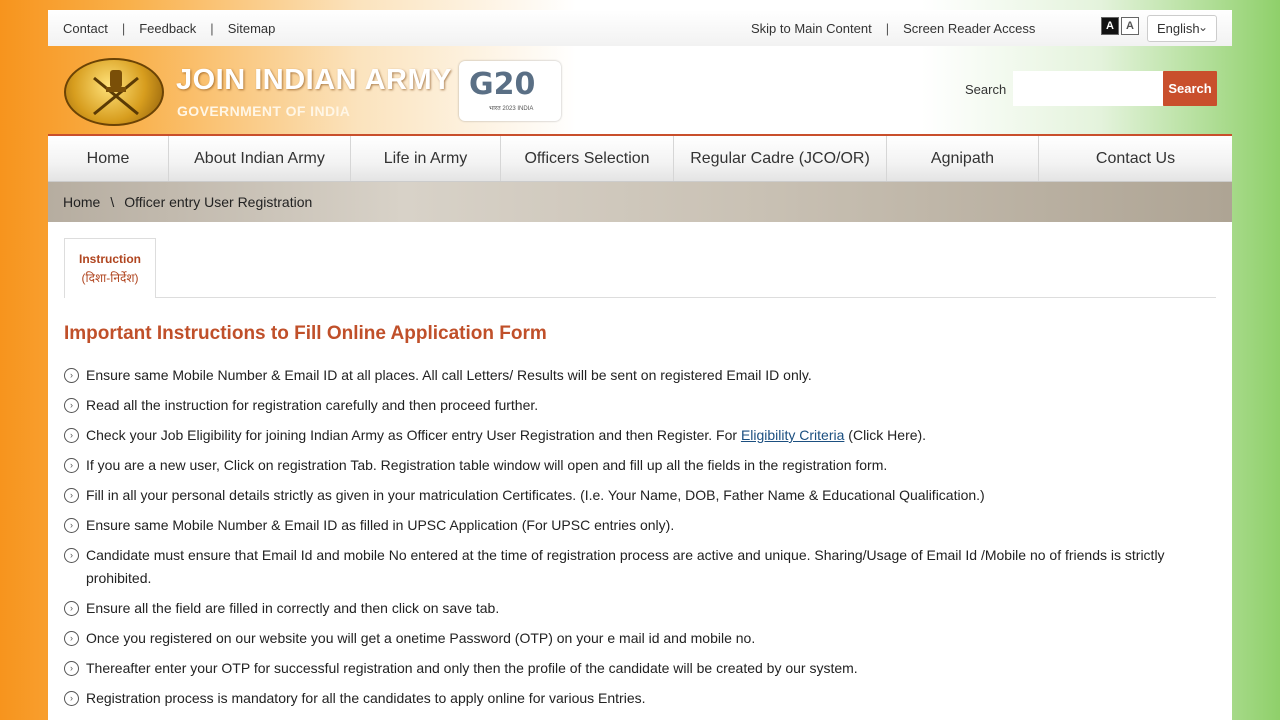  What do you see at coordinates (502, 84) in the screenshot?
I see `g20-logo-text: G20` at bounding box center [502, 84].